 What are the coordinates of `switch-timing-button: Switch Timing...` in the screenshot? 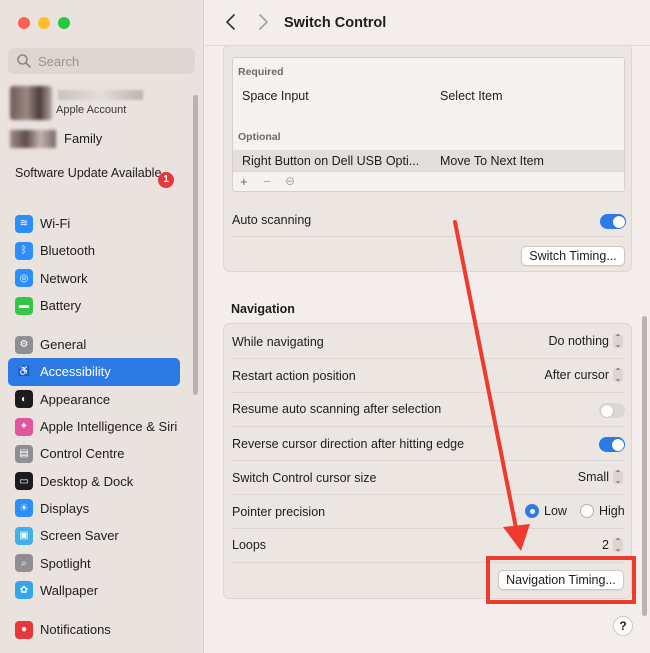 It's located at (573, 256).